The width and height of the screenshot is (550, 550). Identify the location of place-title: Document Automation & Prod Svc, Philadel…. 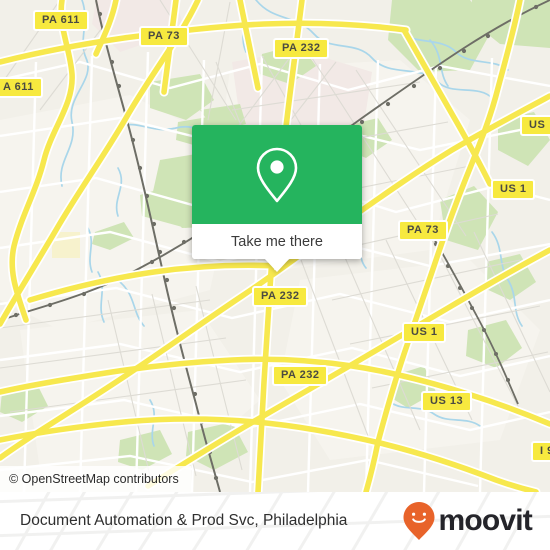
(183, 521).